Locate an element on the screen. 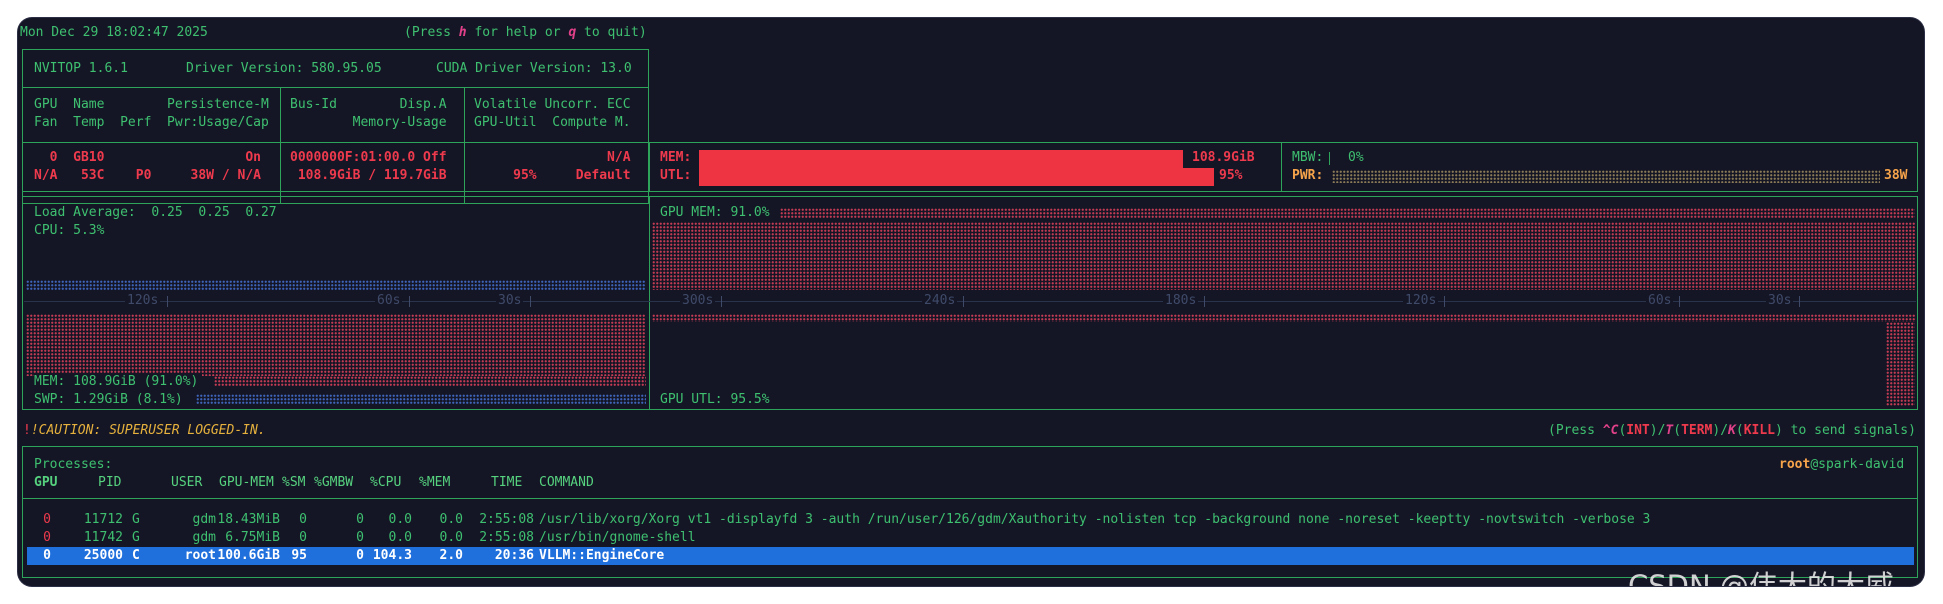 Image resolution: width=1943 pixels, height=604 pixels. mem-bar-value: 108.9GiB is located at coordinates (1223, 157).